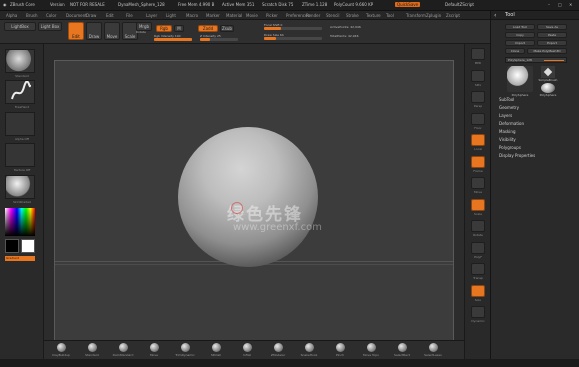  What do you see at coordinates (507, 139) in the screenshot?
I see `visibility-section: Visibility` at bounding box center [507, 139].